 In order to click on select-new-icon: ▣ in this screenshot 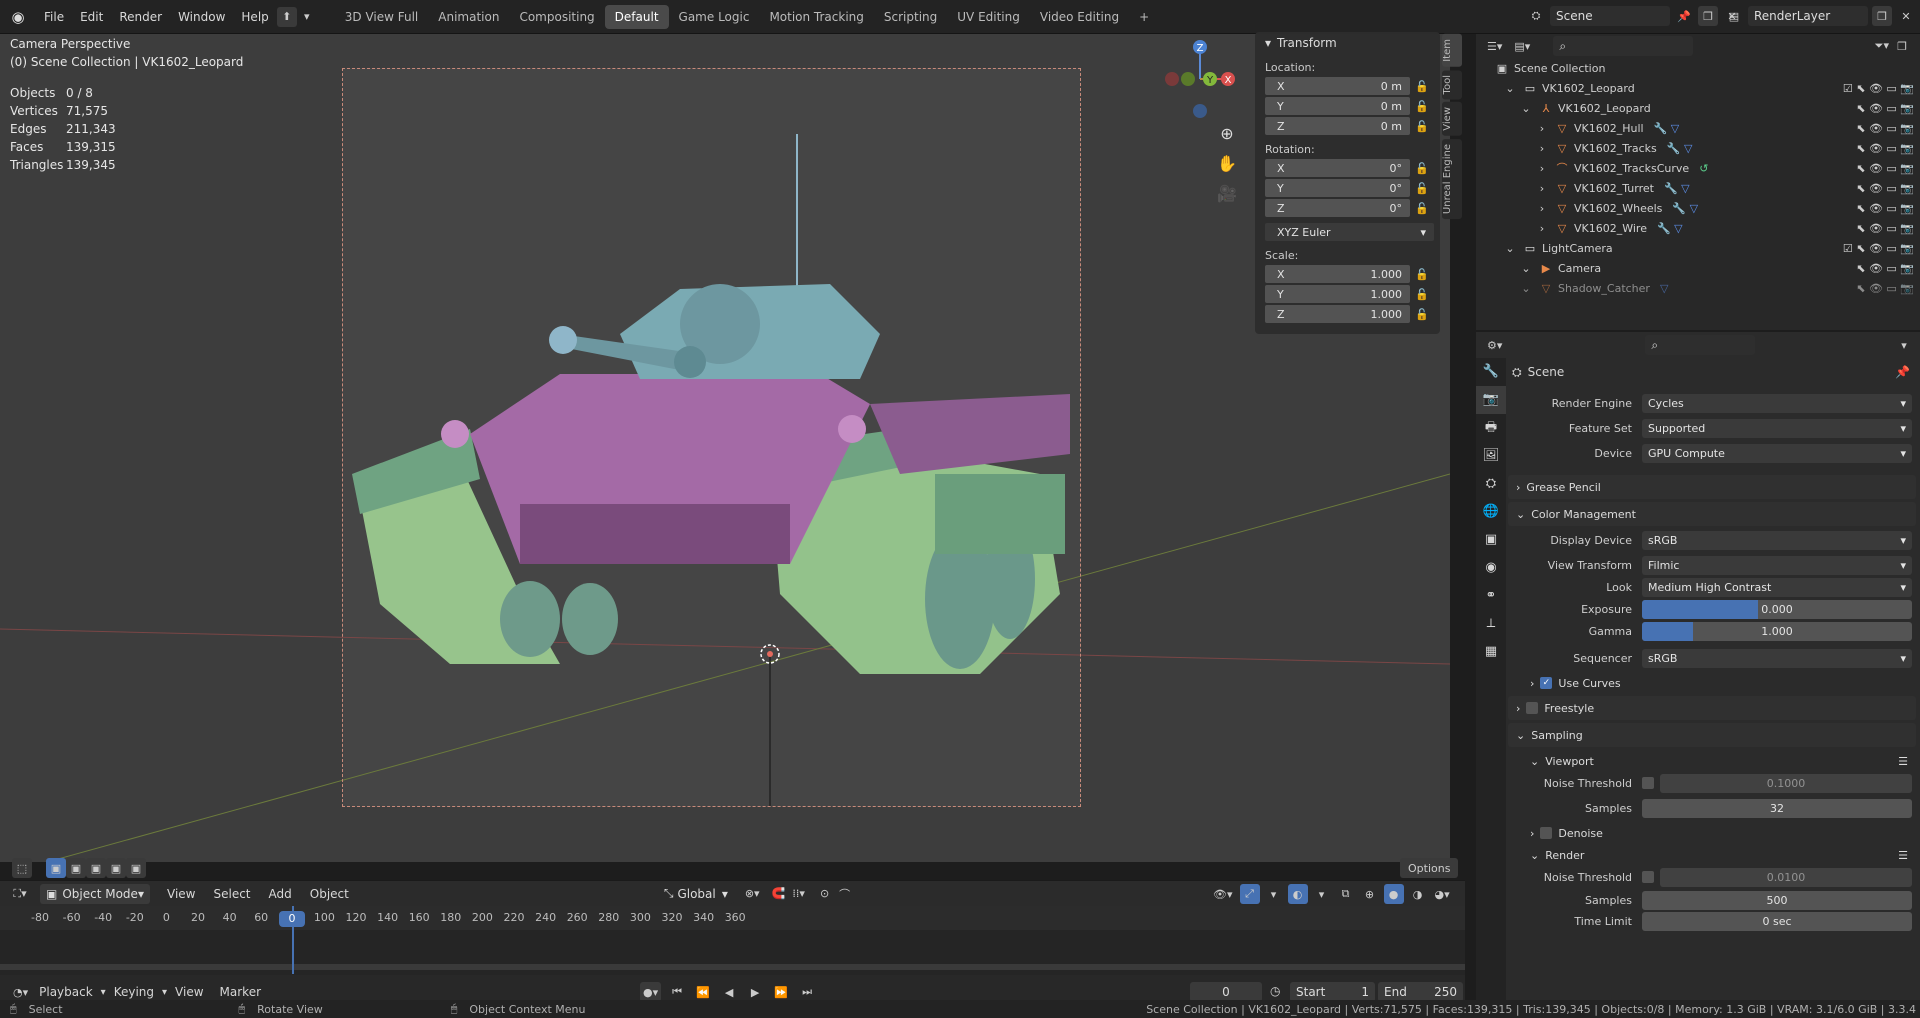, I will do `click(56, 868)`.